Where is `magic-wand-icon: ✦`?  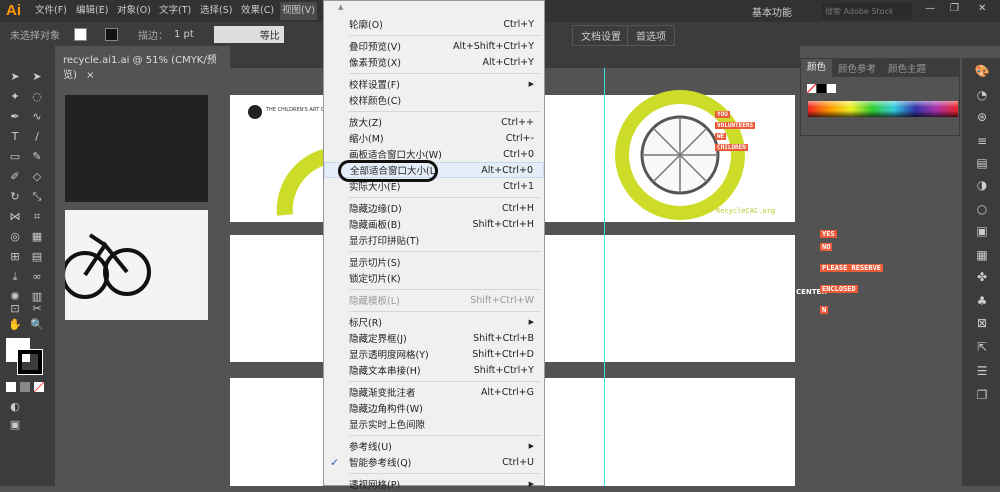
magic-wand-icon: ✦ is located at coordinates (15, 97).